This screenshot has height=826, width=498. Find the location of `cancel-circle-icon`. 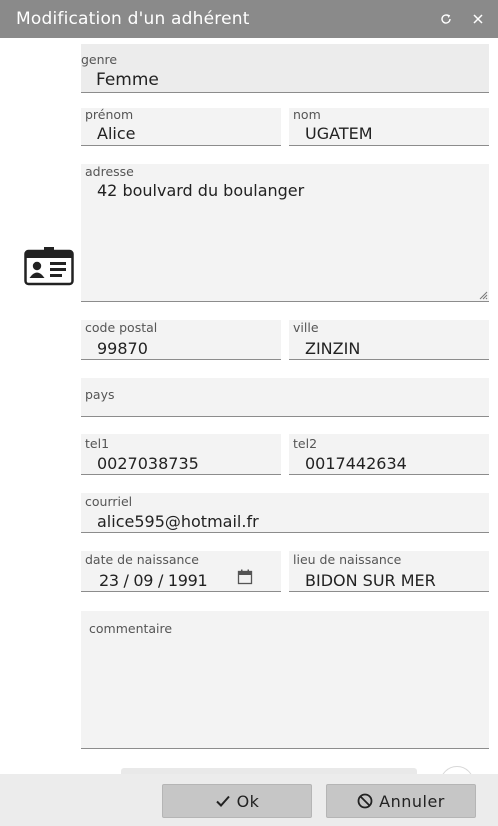

cancel-circle-icon is located at coordinates (365, 801).